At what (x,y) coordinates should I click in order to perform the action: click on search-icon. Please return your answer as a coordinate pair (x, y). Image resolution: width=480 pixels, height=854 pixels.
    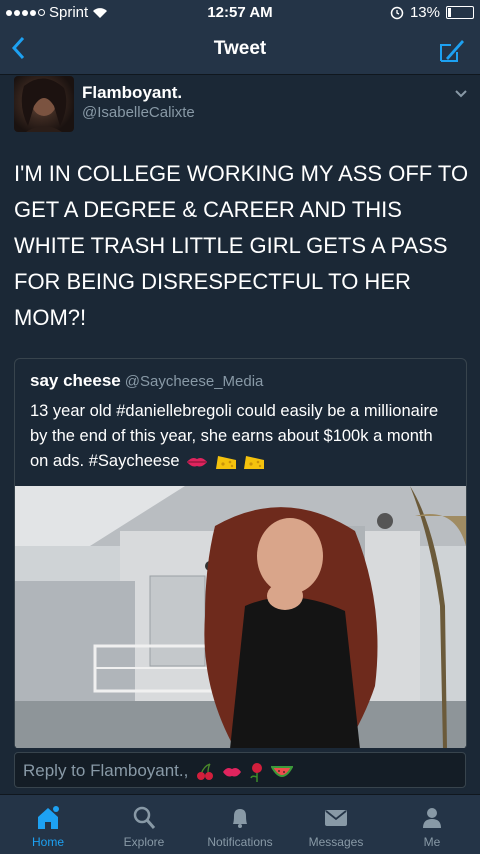
    Looking at the image, I should click on (144, 817).